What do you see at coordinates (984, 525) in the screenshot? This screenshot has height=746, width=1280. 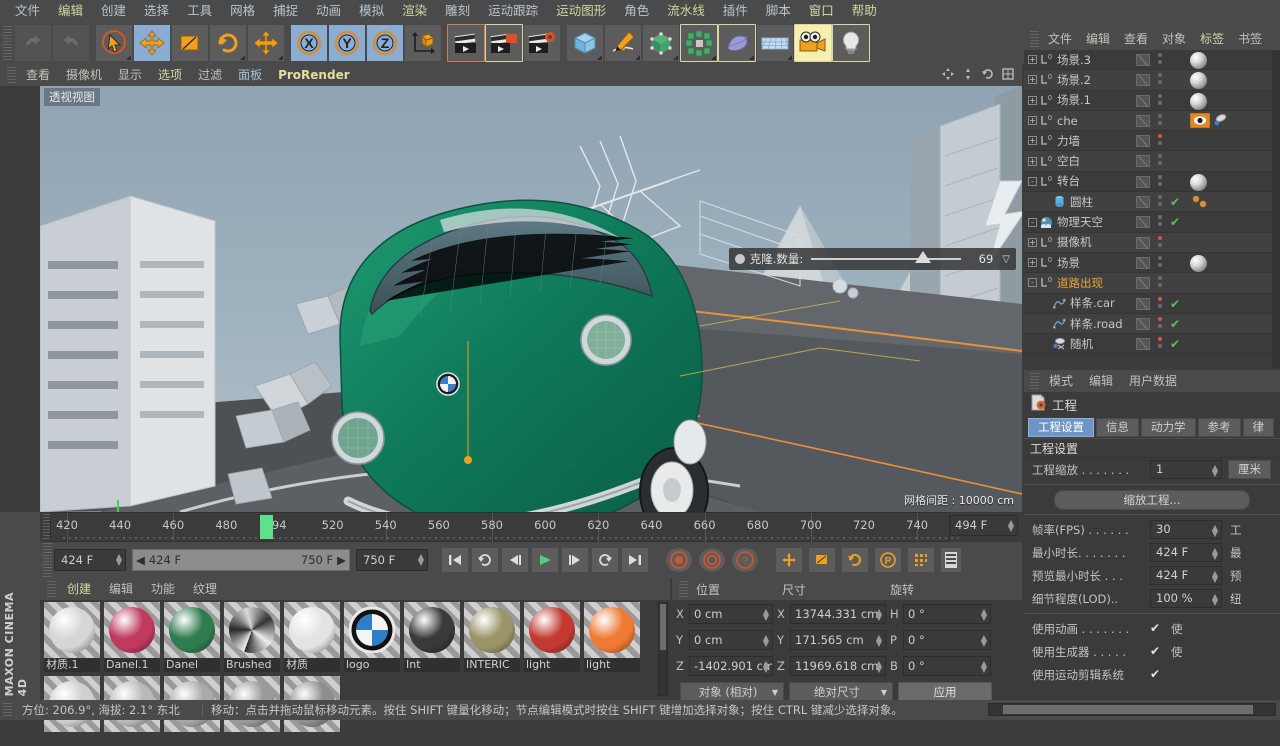 I see `current-frame-field: 494 F ▲ ▼` at bounding box center [984, 525].